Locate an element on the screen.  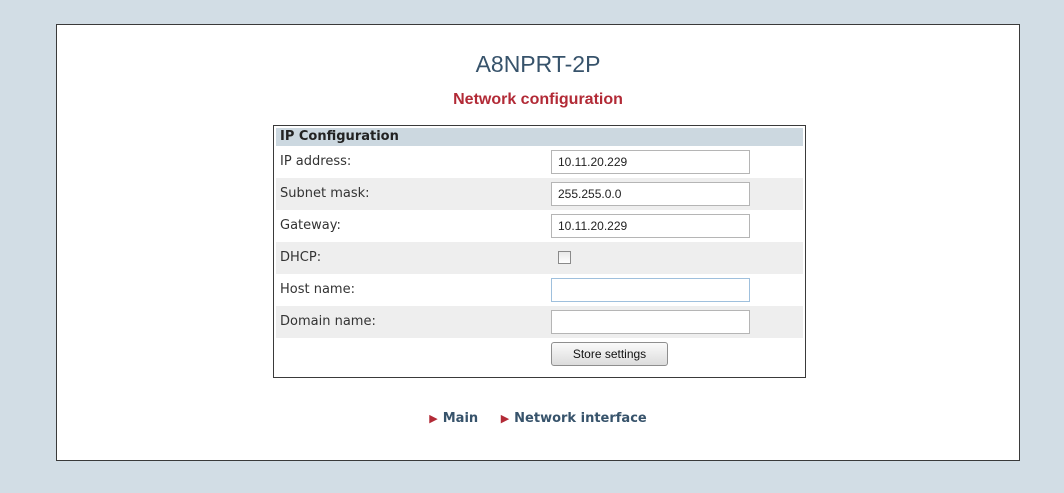
ip-address-label: IP address: is located at coordinates (316, 161).